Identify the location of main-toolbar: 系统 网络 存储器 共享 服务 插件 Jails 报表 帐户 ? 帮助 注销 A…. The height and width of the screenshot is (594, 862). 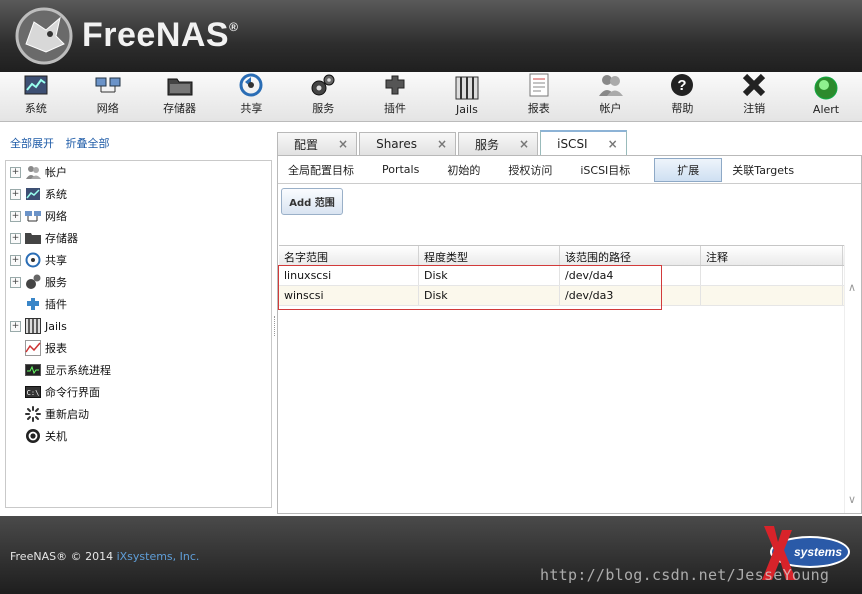
(431, 97).